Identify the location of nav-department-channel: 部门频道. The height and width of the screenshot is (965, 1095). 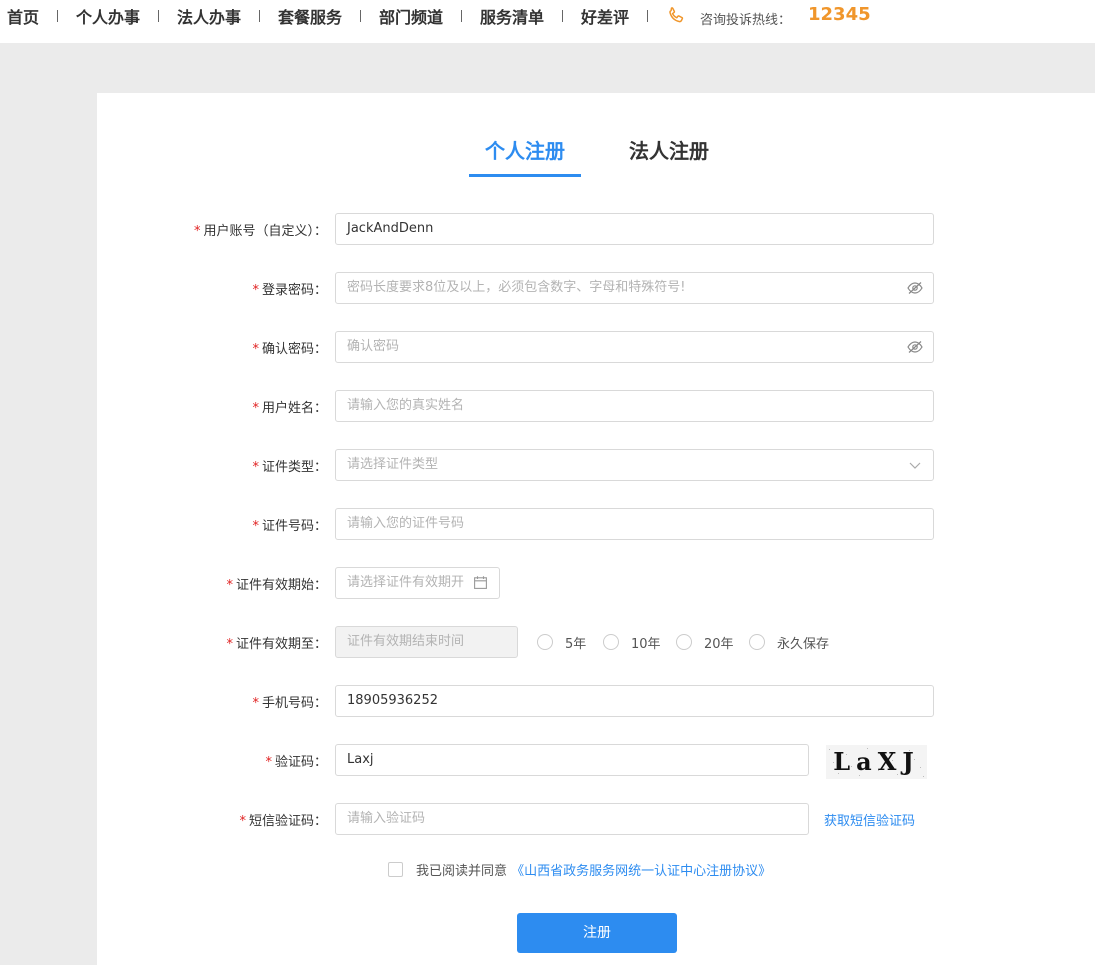
(411, 16).